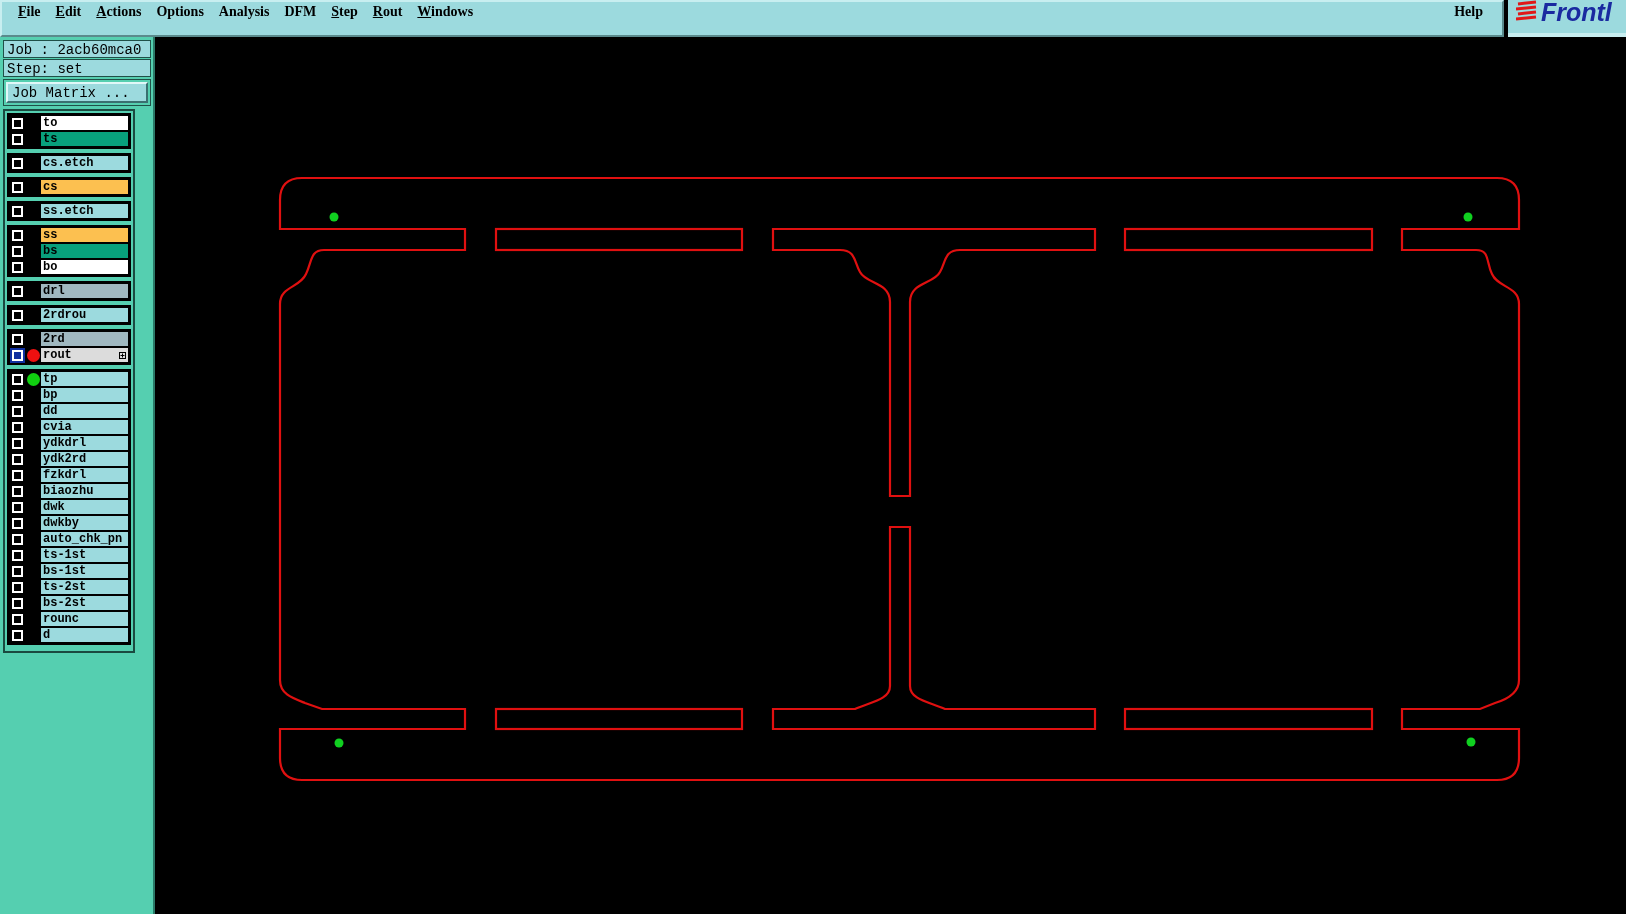  Describe the element at coordinates (302, 11) in the screenshot. I see `menu-item: DFM` at that location.